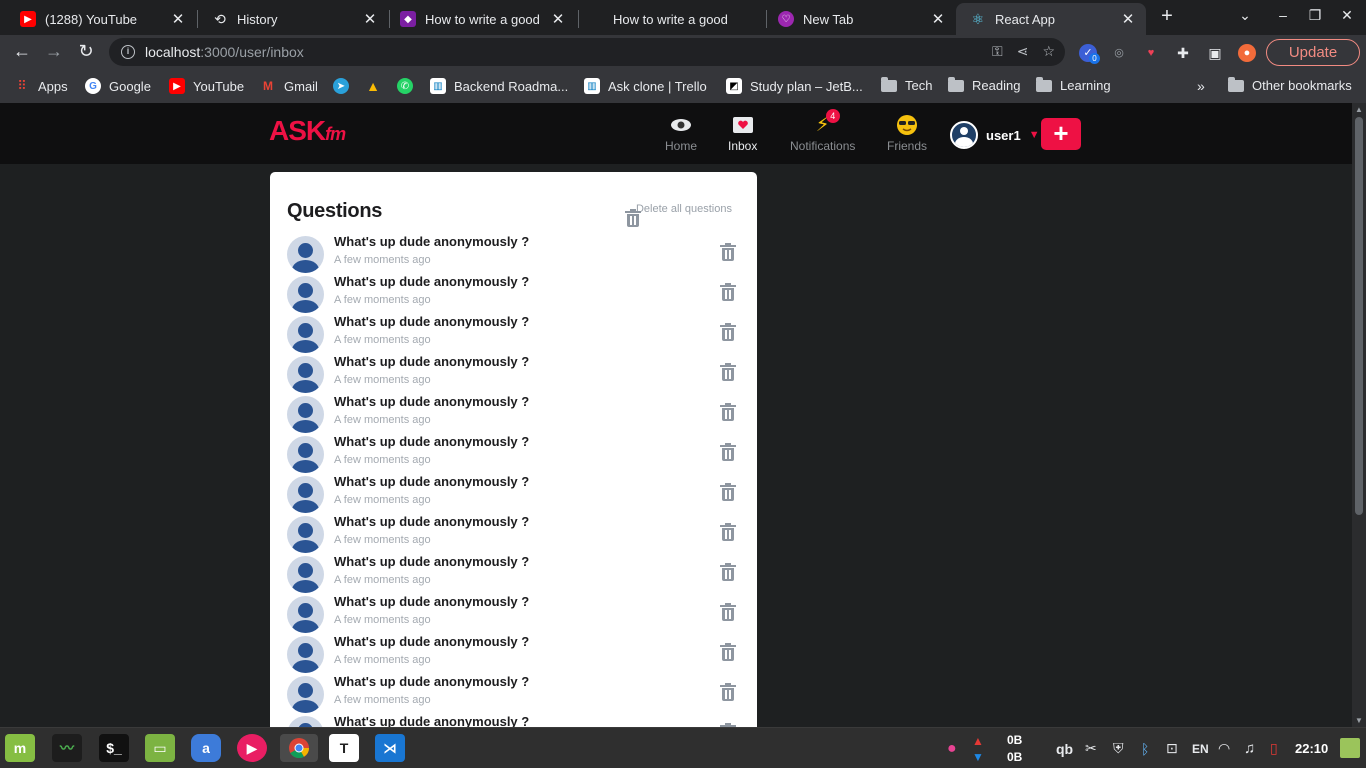 The image size is (1366, 768). Describe the element at coordinates (906, 84) in the screenshot. I see `bookmark-folder-tech: Tech` at that location.